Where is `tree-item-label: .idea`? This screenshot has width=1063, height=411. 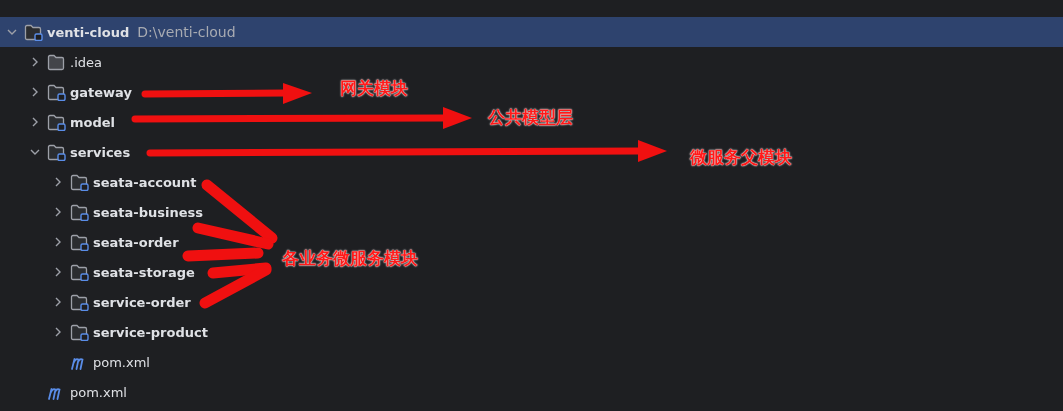 tree-item-label: .idea is located at coordinates (86, 62).